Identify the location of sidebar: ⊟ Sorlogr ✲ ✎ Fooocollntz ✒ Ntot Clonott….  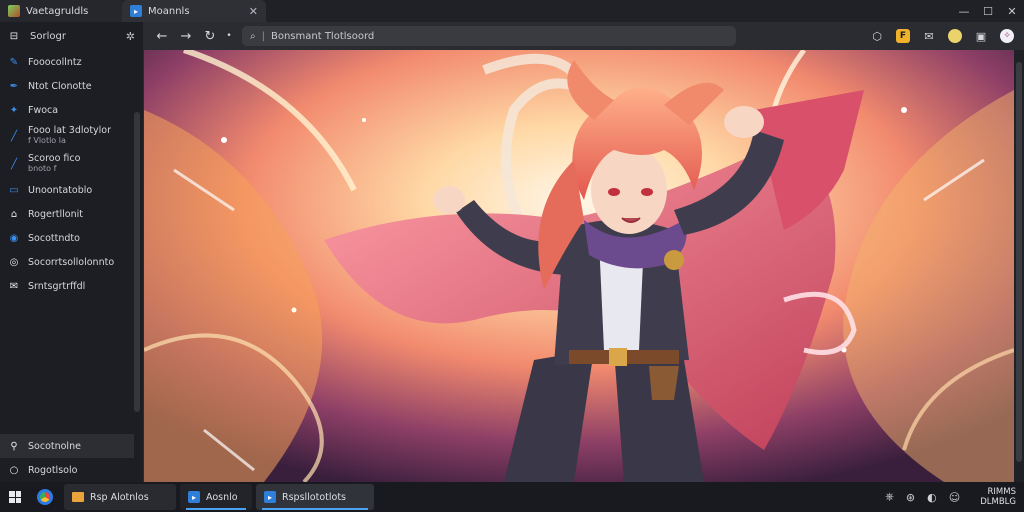
(72, 252).